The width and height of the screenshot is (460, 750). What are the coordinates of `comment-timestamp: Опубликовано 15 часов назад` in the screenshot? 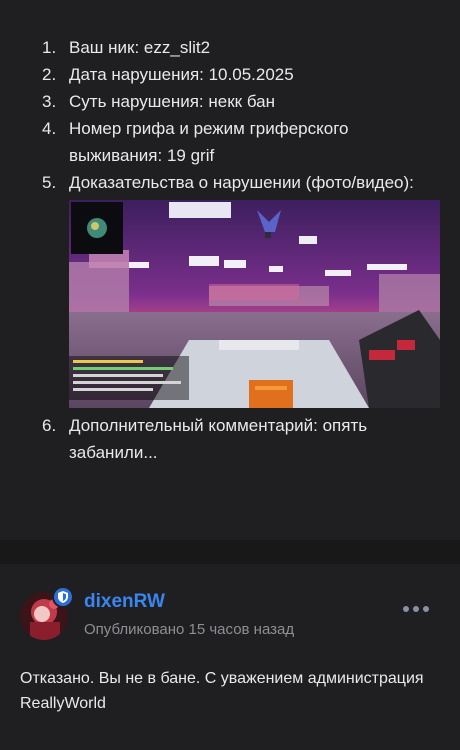 It's located at (189, 629).